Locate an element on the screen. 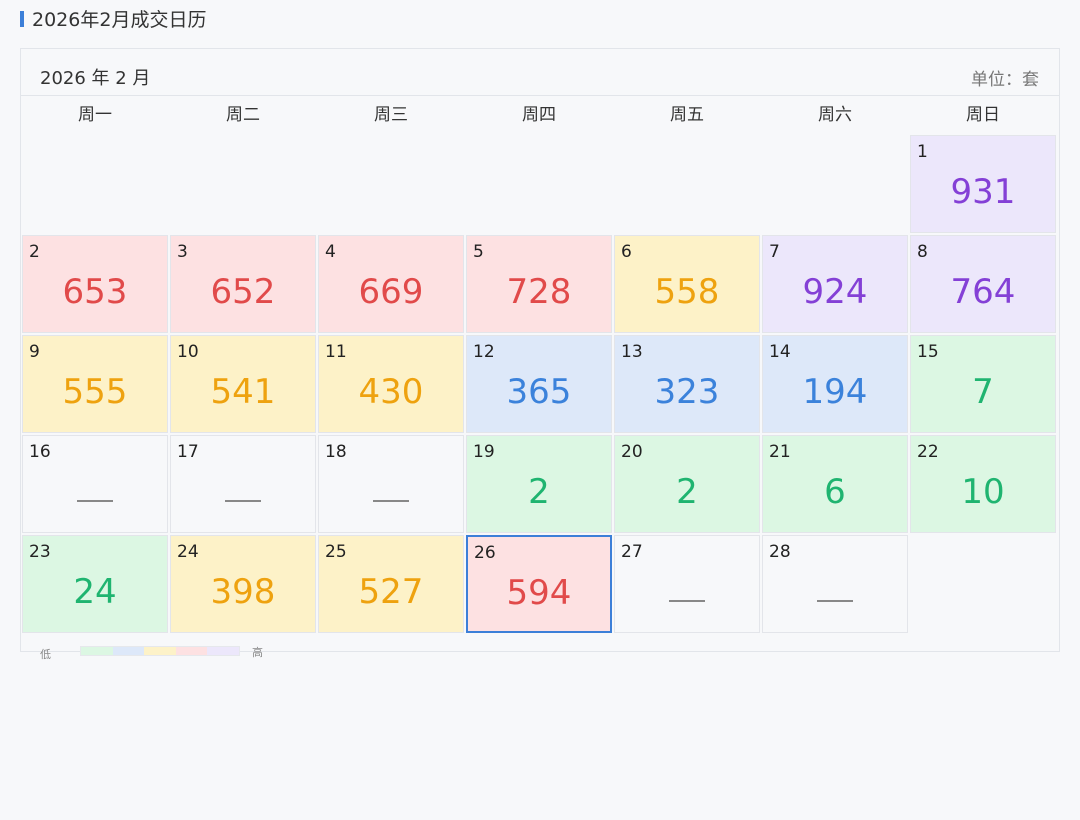 Image resolution: width=1080 pixels, height=820 pixels. day-cell-1: 1 931 is located at coordinates (983, 184).